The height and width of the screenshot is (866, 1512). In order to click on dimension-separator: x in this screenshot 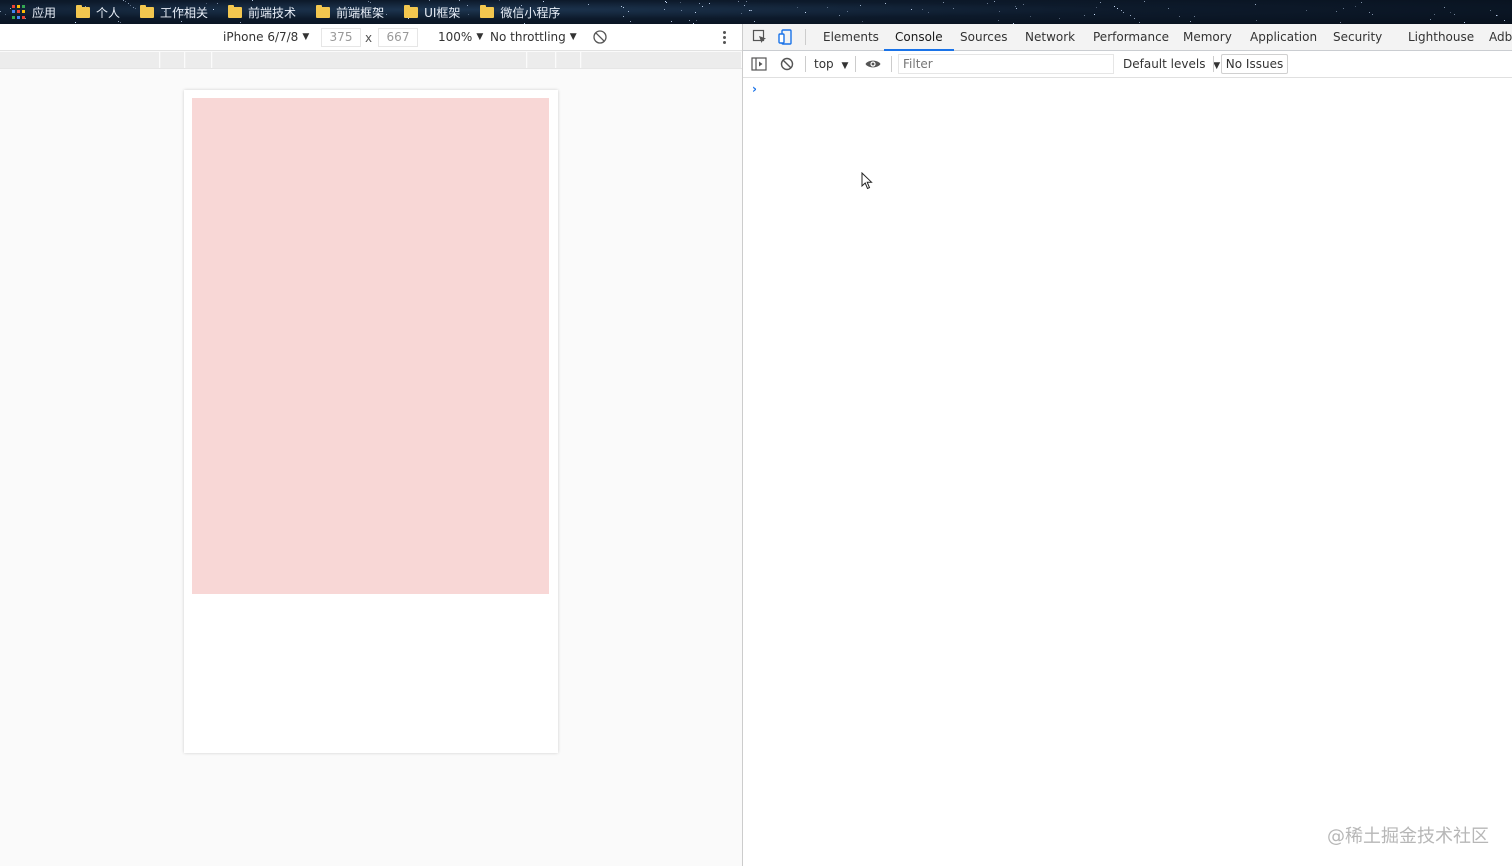, I will do `click(369, 38)`.